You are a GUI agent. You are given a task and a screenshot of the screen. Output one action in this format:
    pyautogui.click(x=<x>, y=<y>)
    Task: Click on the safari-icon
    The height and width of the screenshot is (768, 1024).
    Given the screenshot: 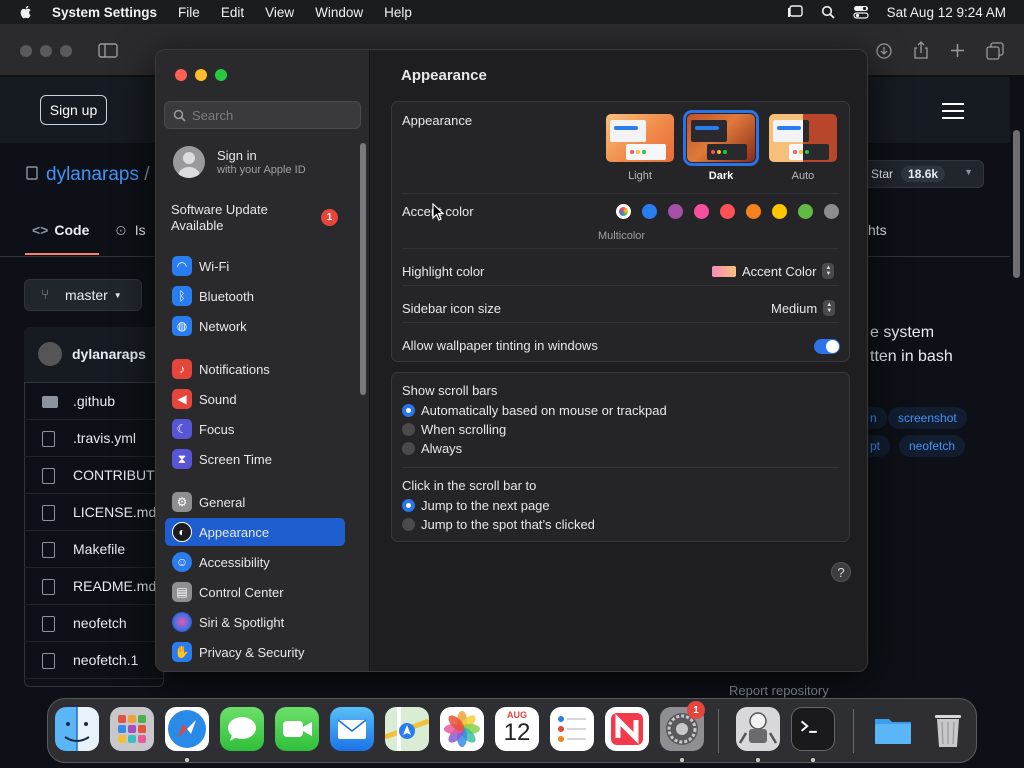 What is the action you would take?
    pyautogui.click(x=187, y=729)
    